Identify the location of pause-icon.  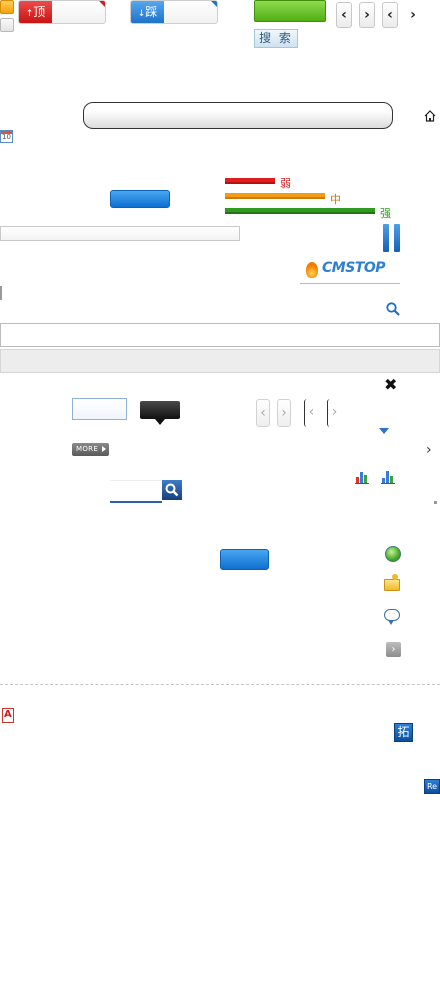
(392, 238).